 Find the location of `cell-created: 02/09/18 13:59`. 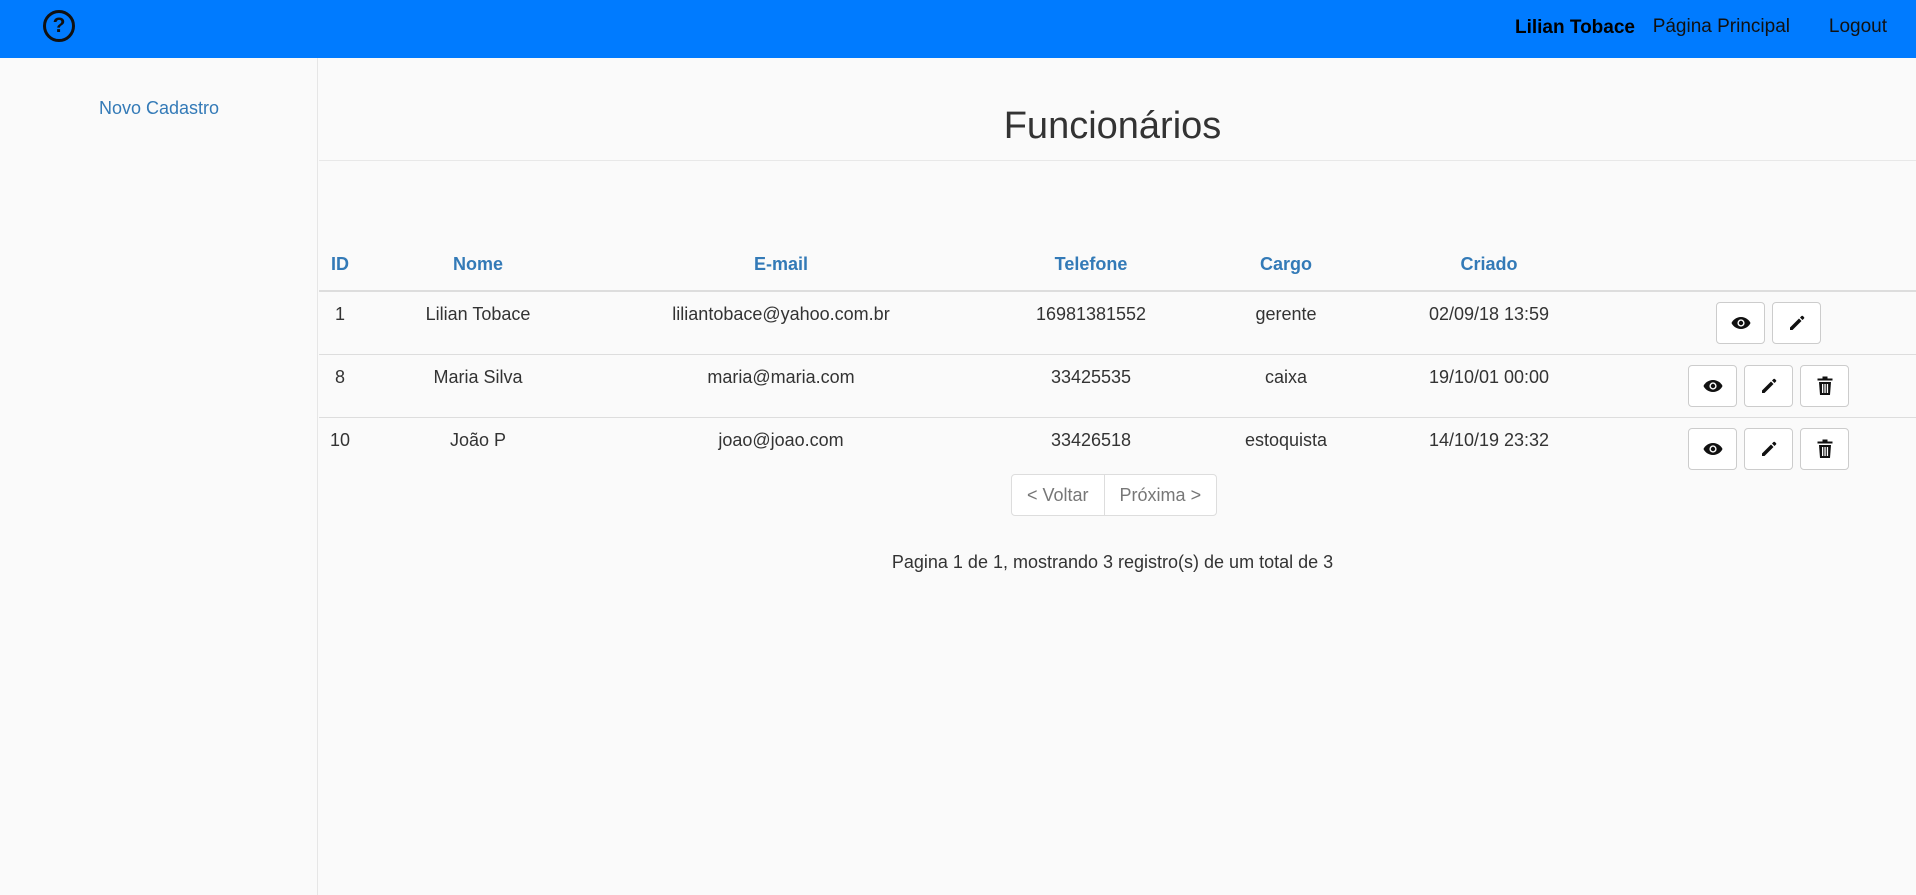

cell-created: 02/09/18 13:59 is located at coordinates (1489, 323).